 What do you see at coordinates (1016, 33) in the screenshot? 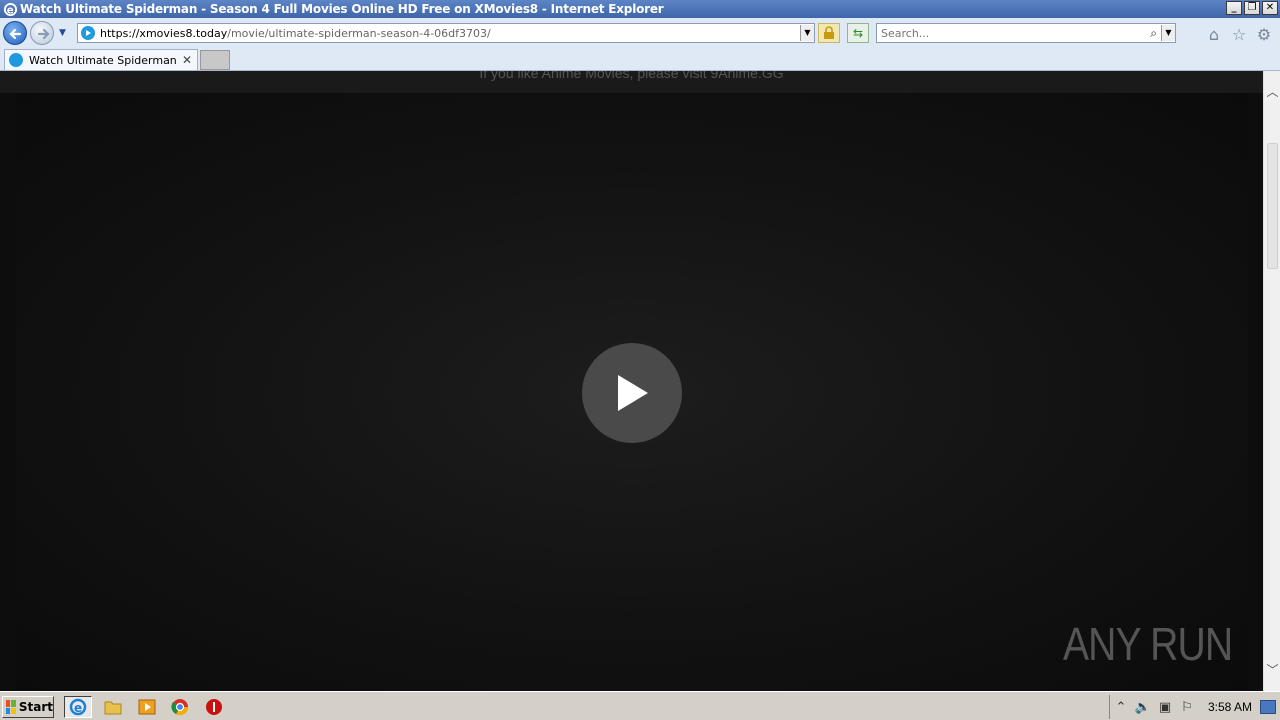
I see `search-input` at bounding box center [1016, 33].